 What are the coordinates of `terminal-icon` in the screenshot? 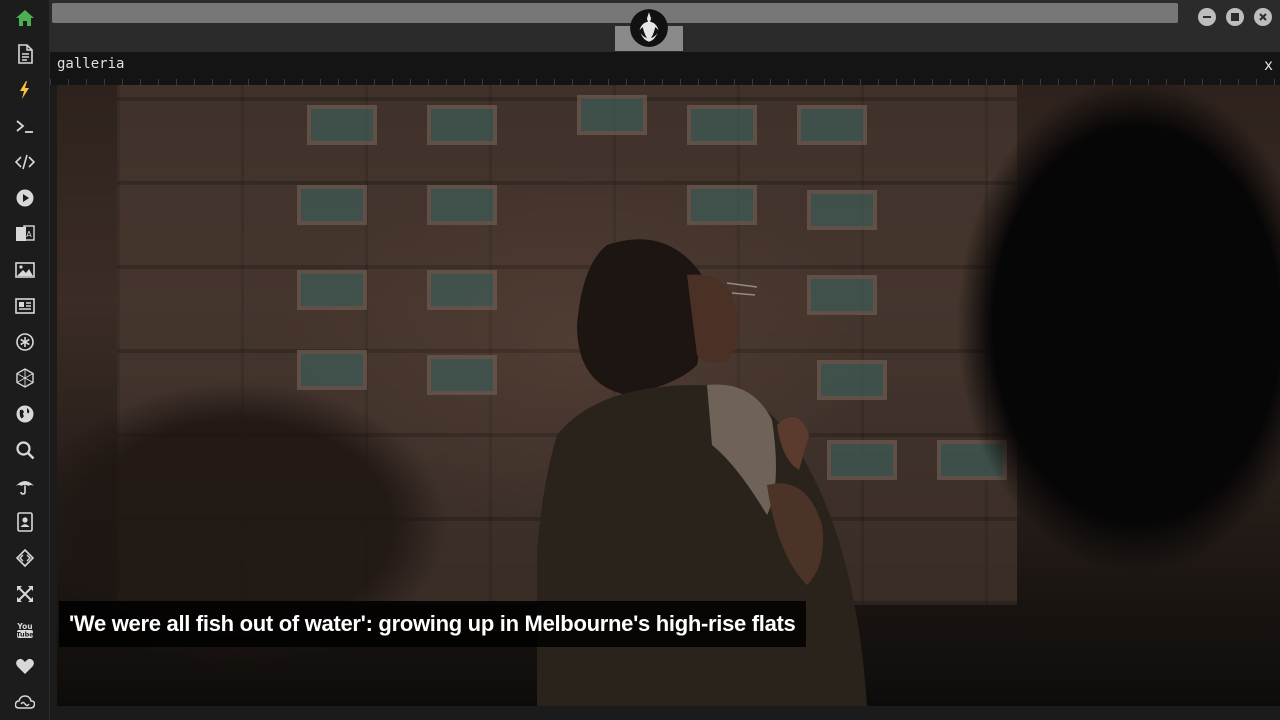 It's located at (24, 126).